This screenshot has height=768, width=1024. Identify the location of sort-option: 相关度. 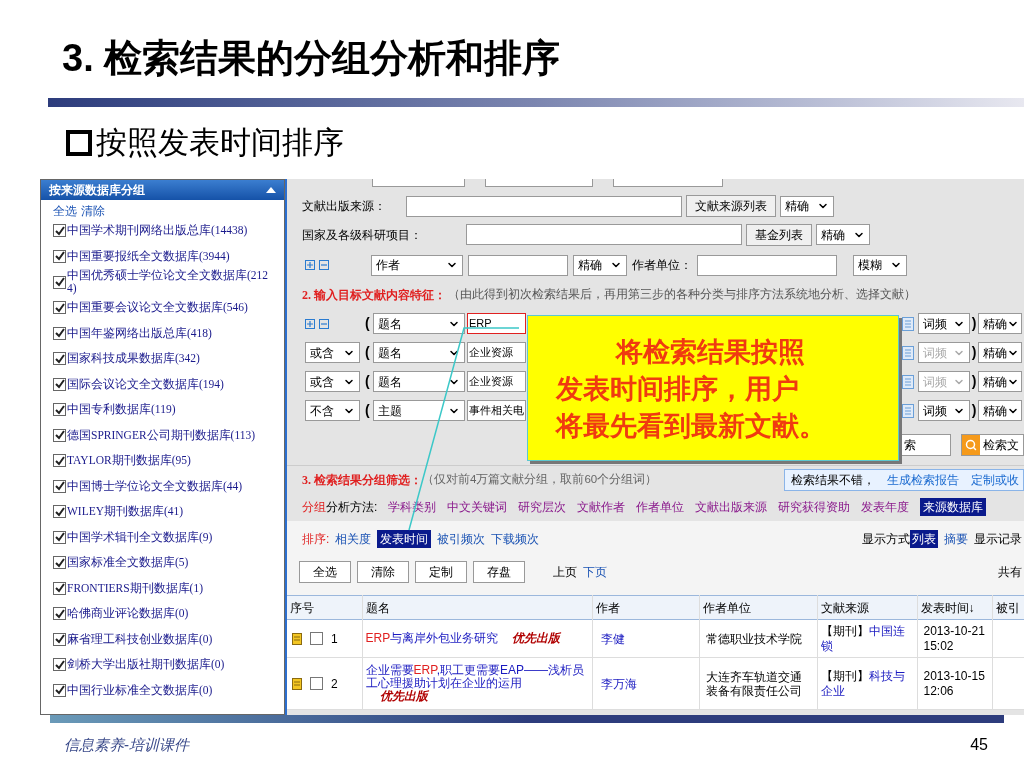
(353, 539).